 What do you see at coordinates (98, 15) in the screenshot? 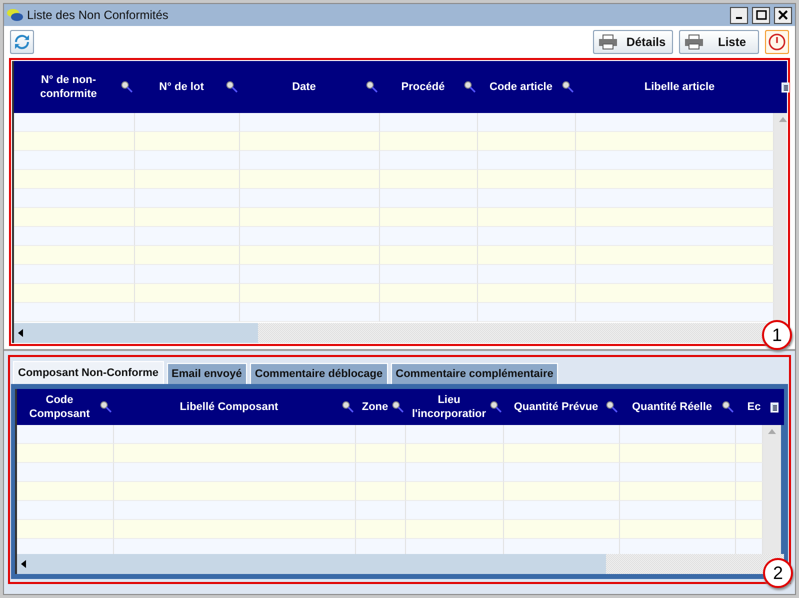
I see `window-title: Liste des Non Conformités` at bounding box center [98, 15].